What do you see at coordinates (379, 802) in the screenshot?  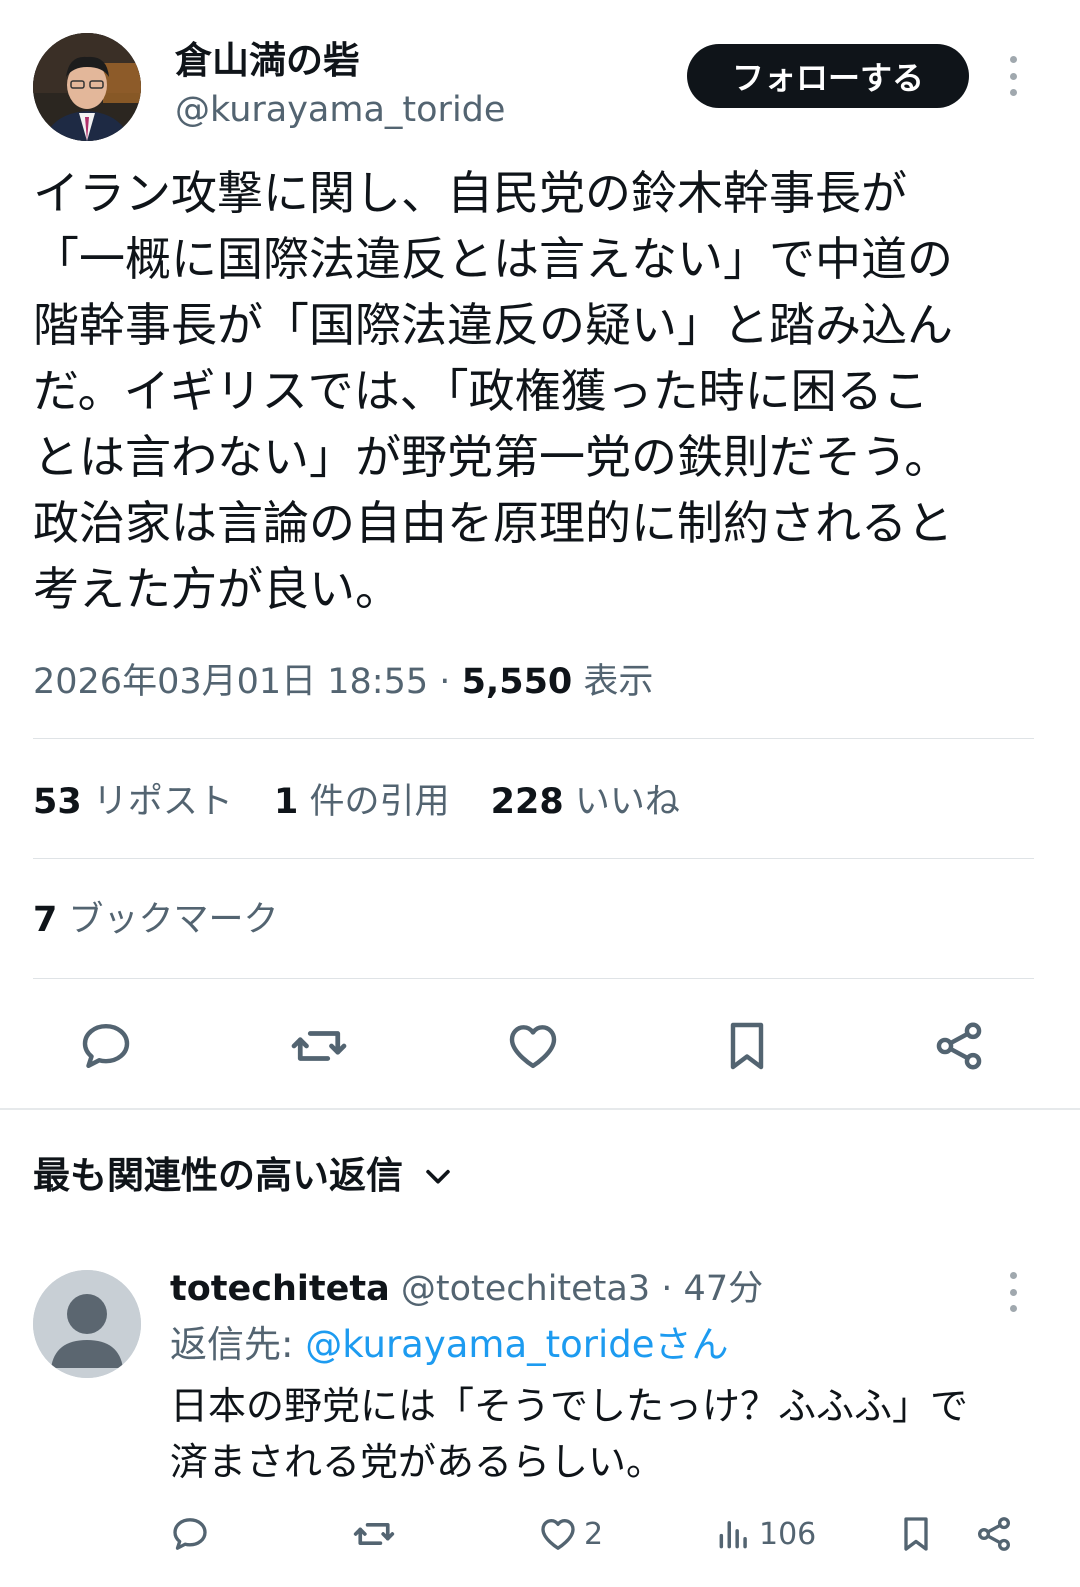 I see `quotes-label: 件の引用` at bounding box center [379, 802].